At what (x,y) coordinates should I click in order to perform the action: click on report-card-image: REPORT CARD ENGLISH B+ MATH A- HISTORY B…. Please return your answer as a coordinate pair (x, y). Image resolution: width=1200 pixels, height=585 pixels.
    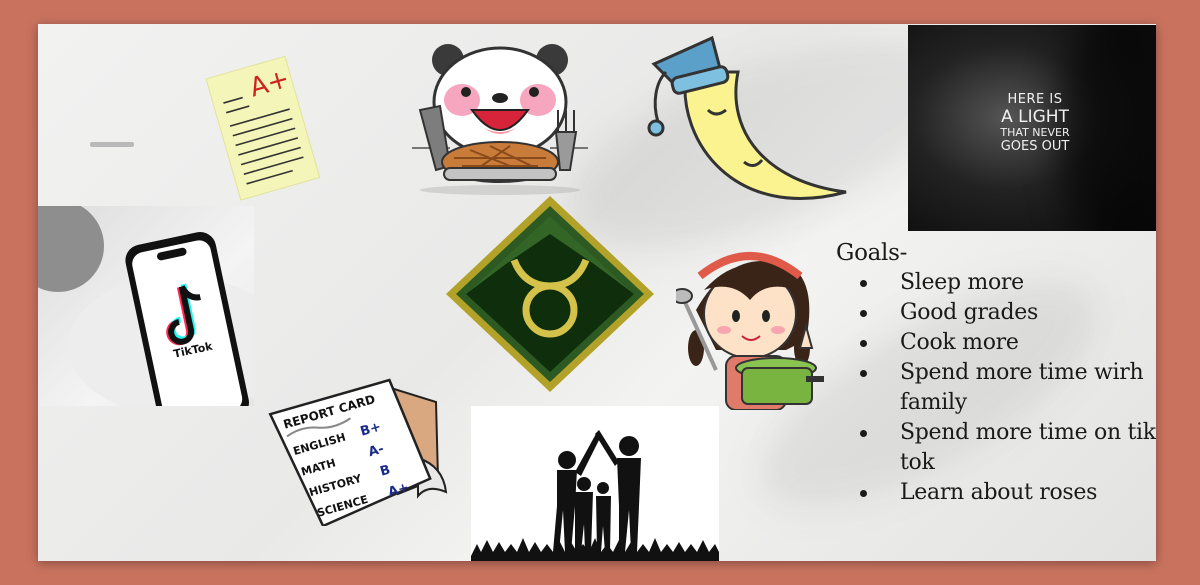
    Looking at the image, I should click on (361, 446).